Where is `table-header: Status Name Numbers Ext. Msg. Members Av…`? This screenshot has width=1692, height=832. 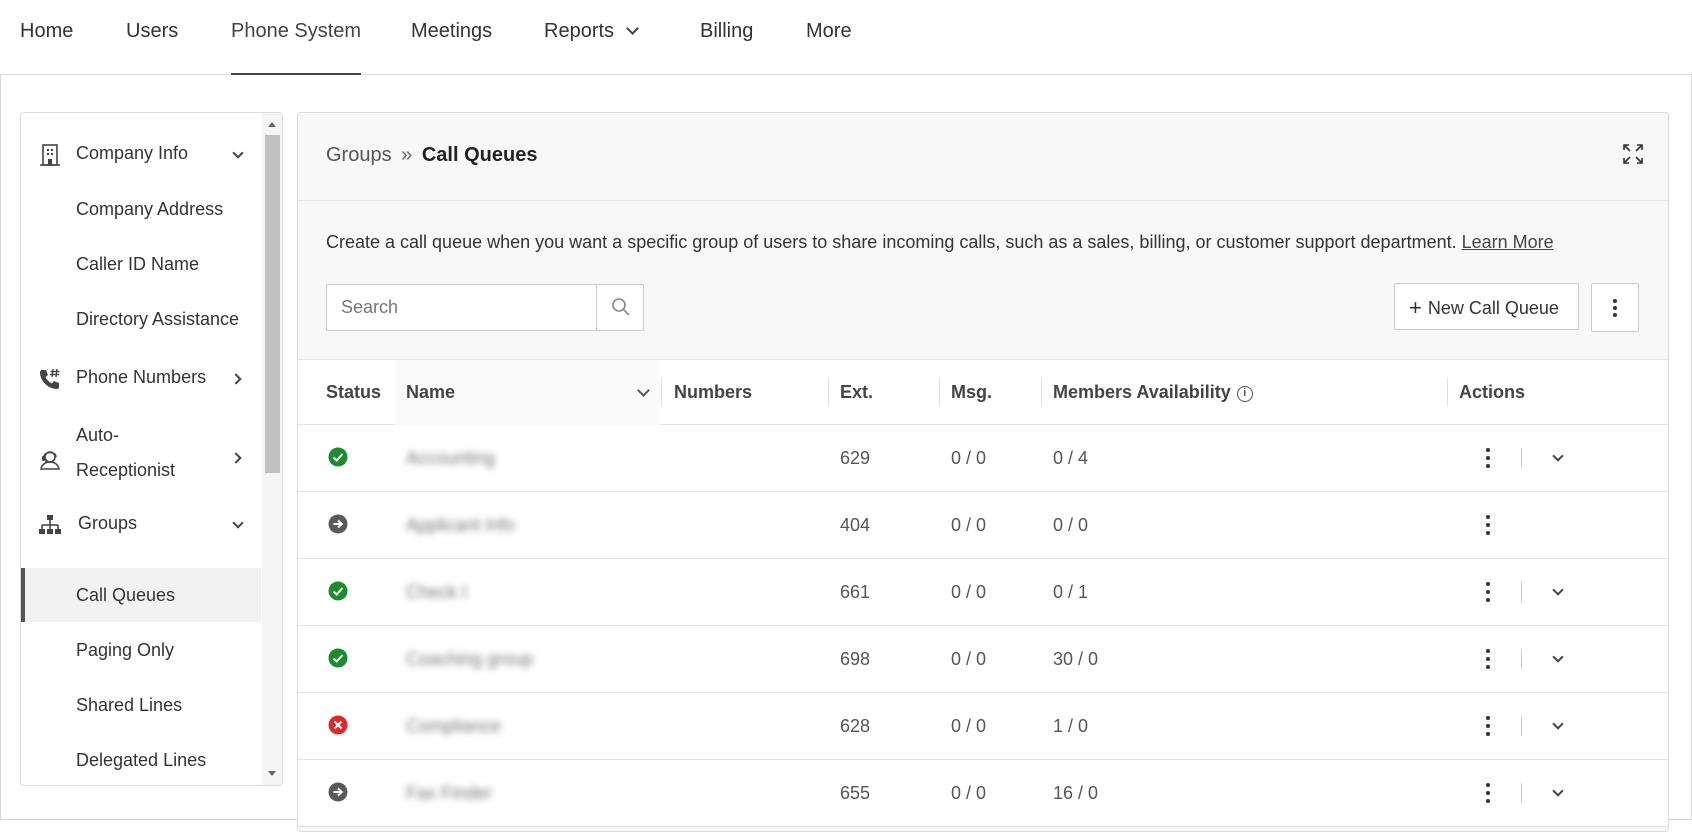
table-header: Status Name Numbers Ext. Msg. Members Av… is located at coordinates (983, 392).